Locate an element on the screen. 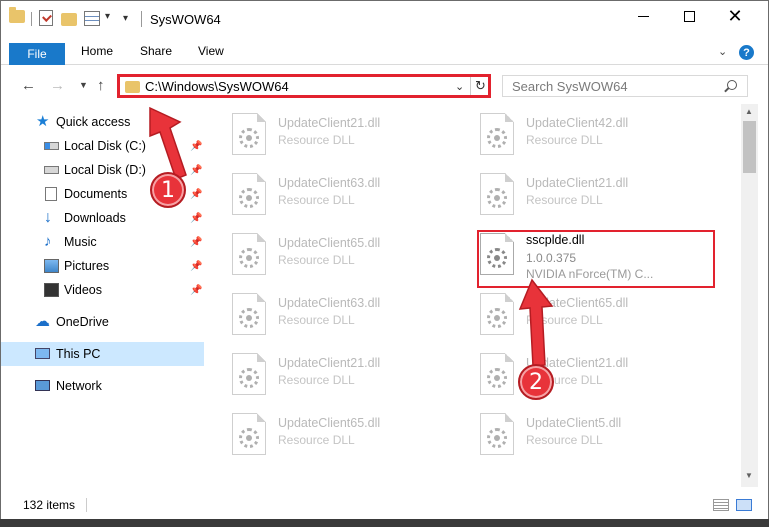  properties-icon is located at coordinates (92, 18).